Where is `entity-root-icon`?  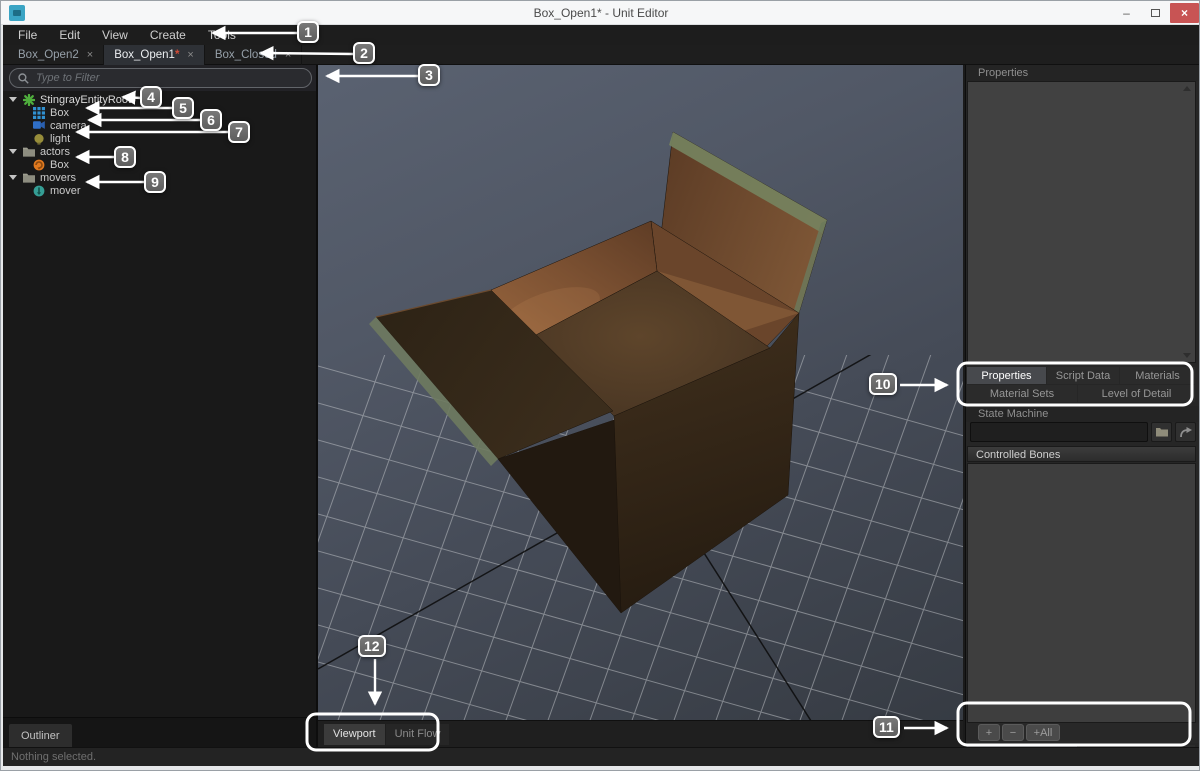
entity-root-icon is located at coordinates (29, 99).